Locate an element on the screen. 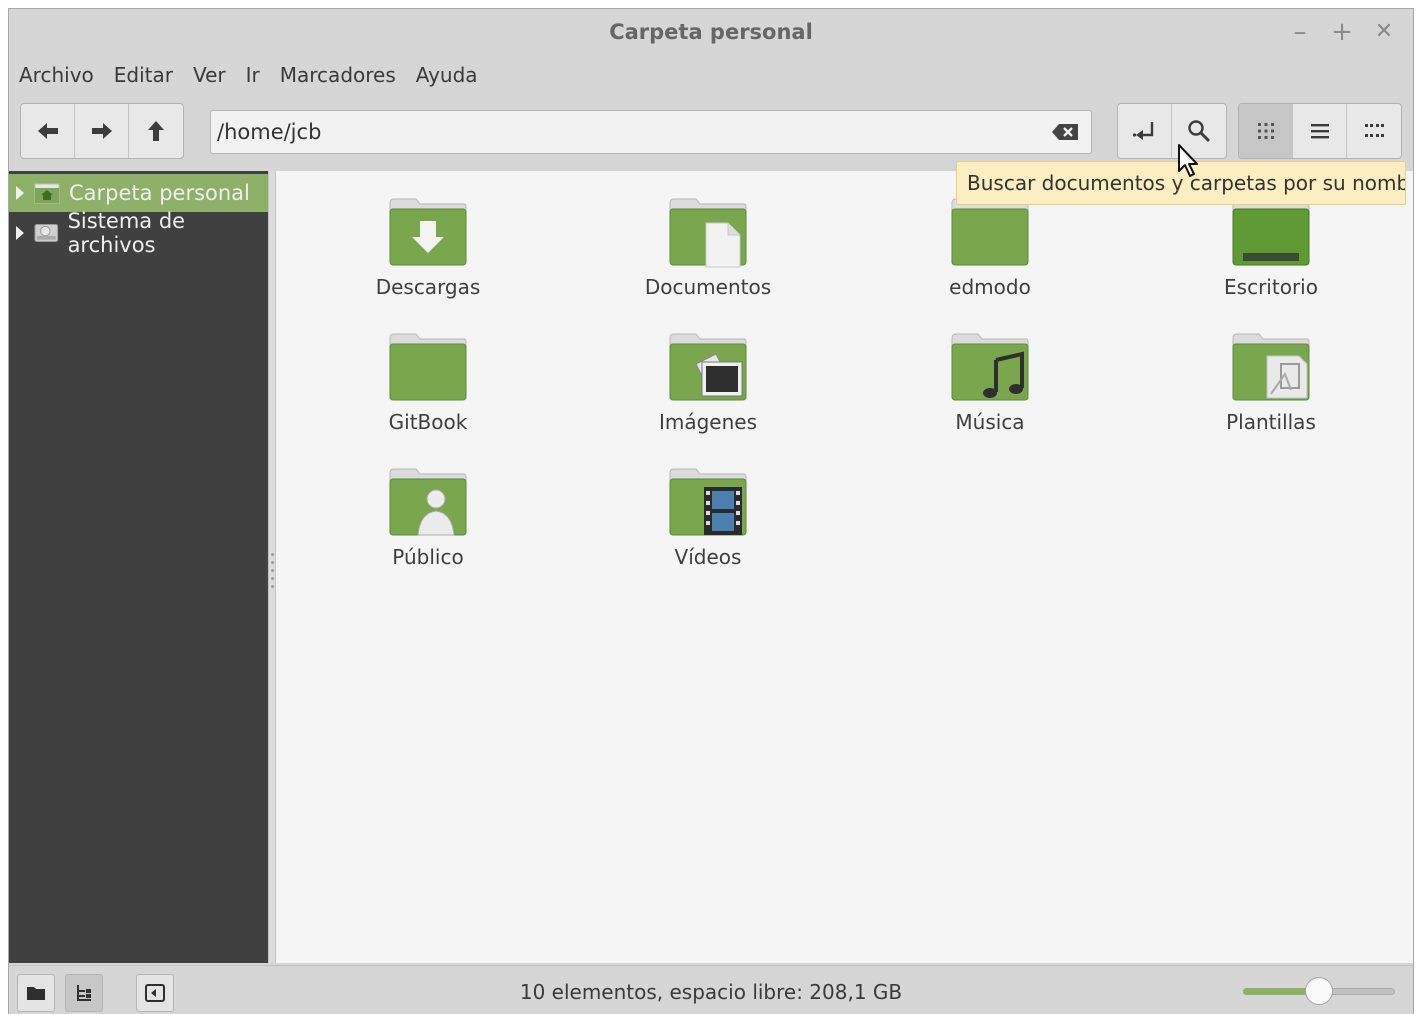  maximize-button: + is located at coordinates (1342, 32).